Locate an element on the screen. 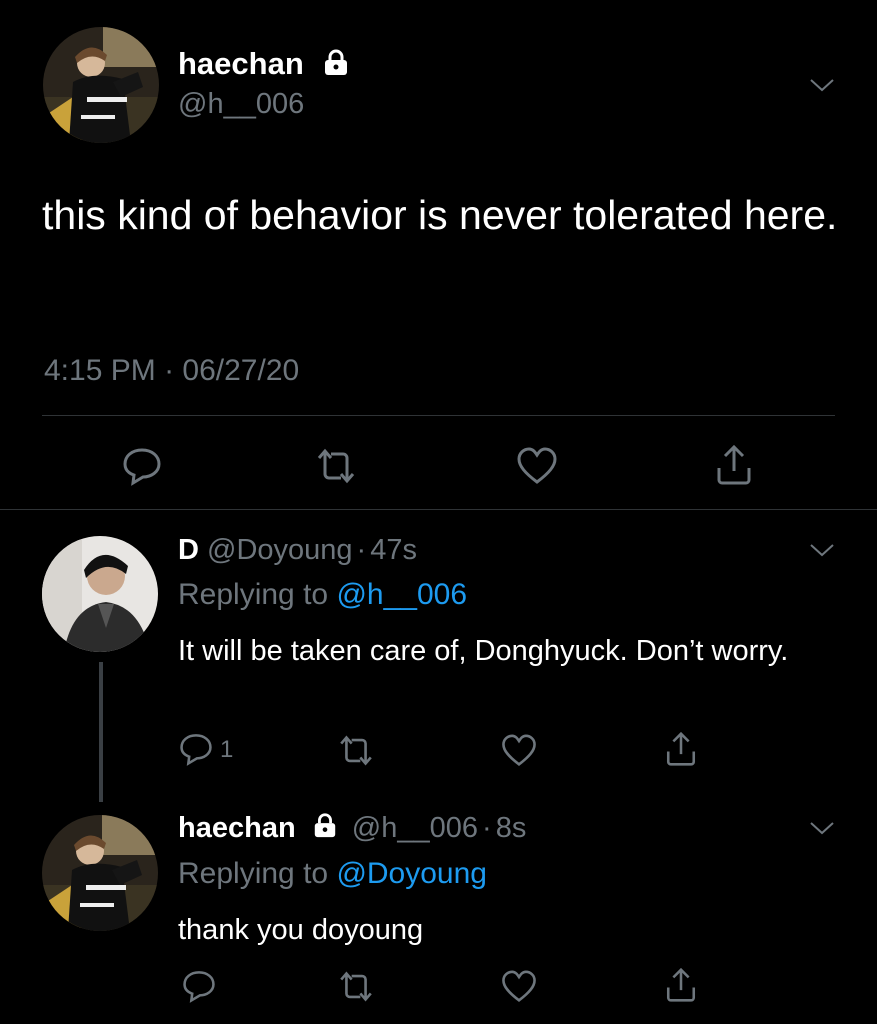  reply-header: D @Doyoung · 47s is located at coordinates (297, 550).